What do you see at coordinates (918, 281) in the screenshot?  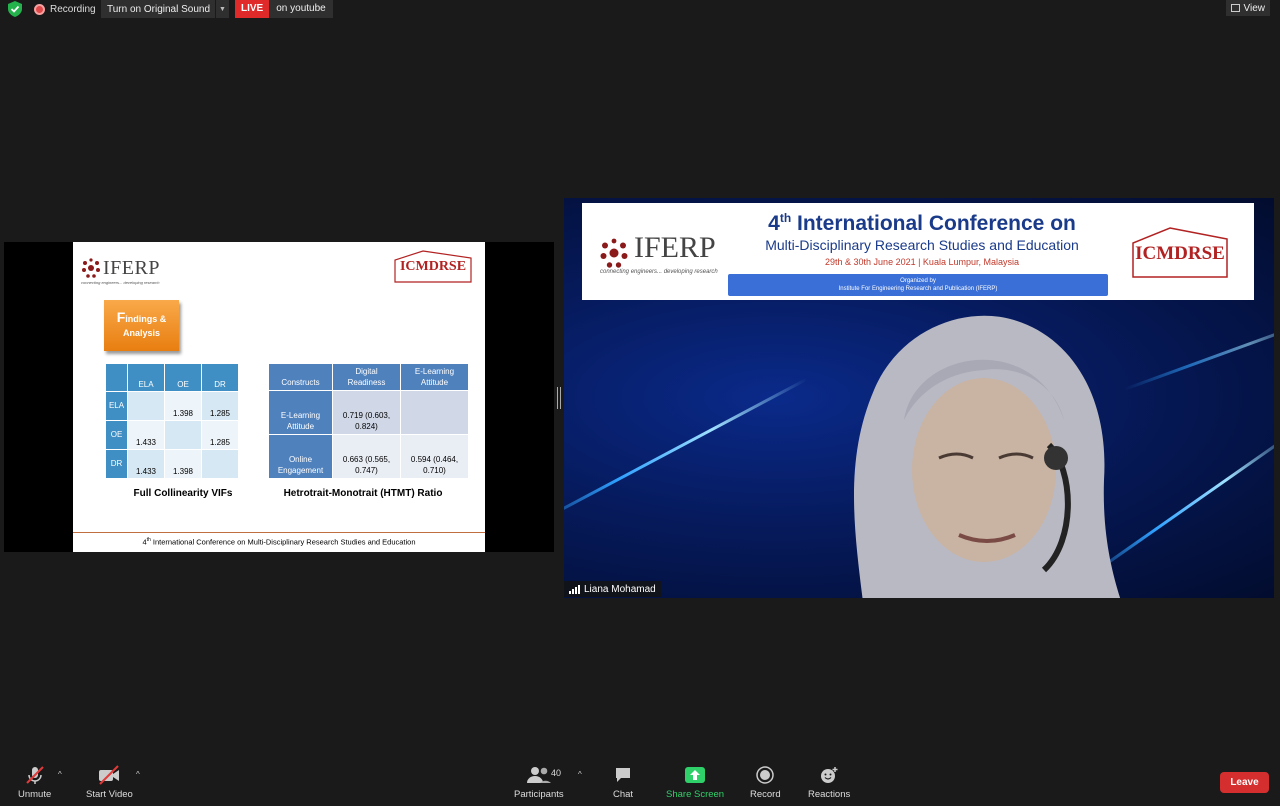 I see `organized-by-label: Organized by` at bounding box center [918, 281].